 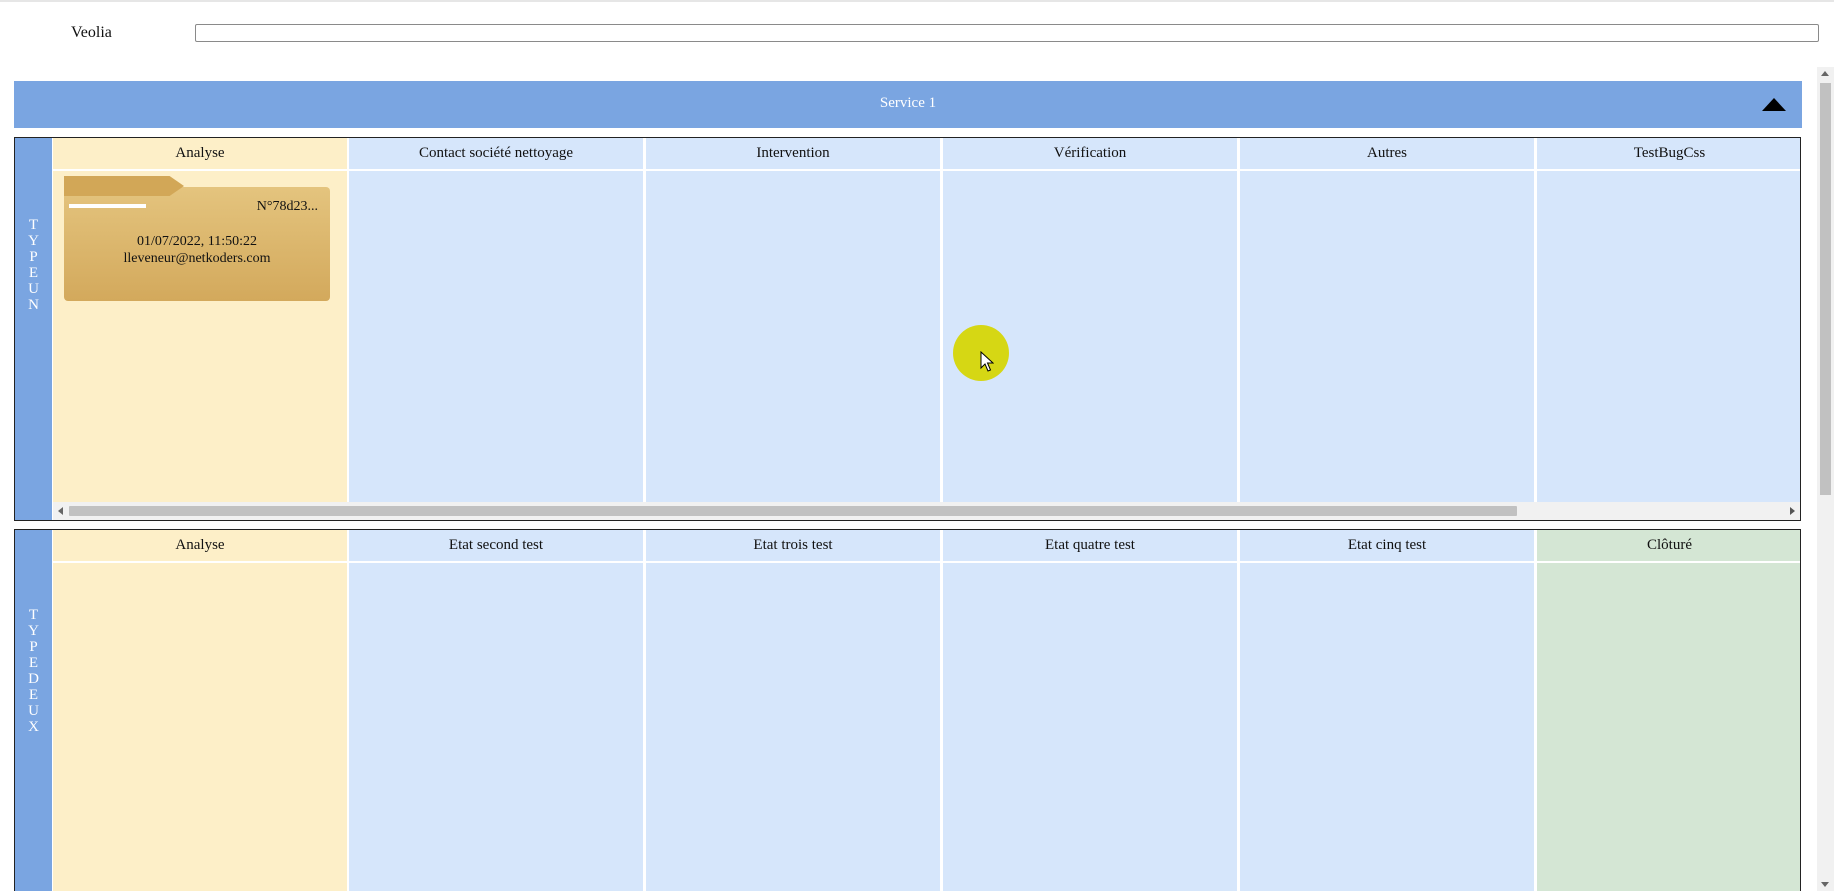 I want to click on collapse-up-icon, so click(x=1774, y=104).